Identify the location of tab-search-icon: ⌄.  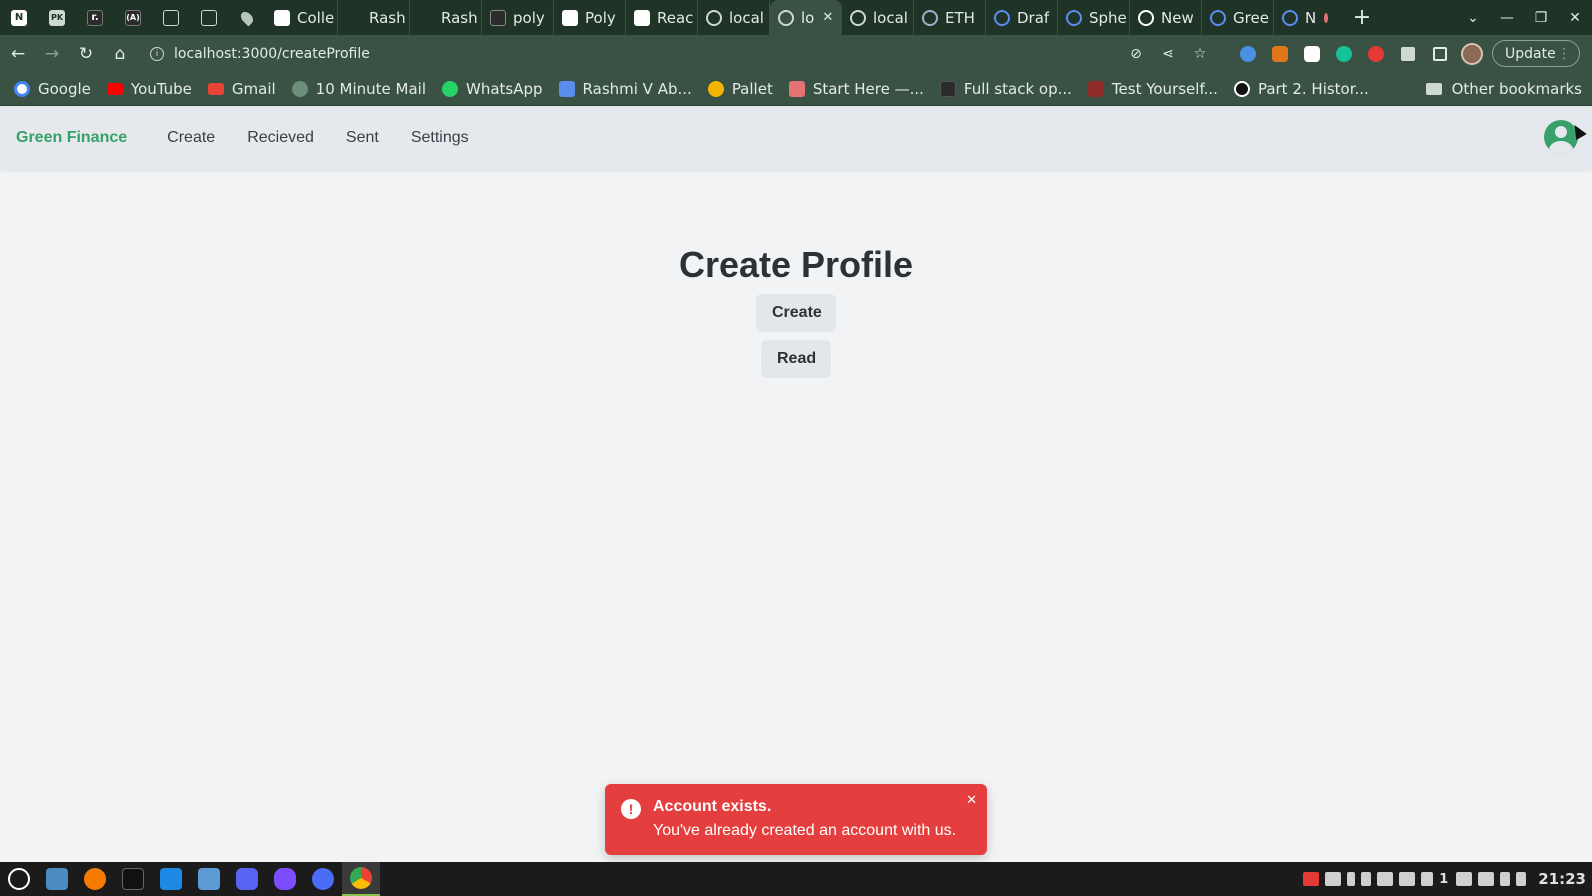
(1473, 18).